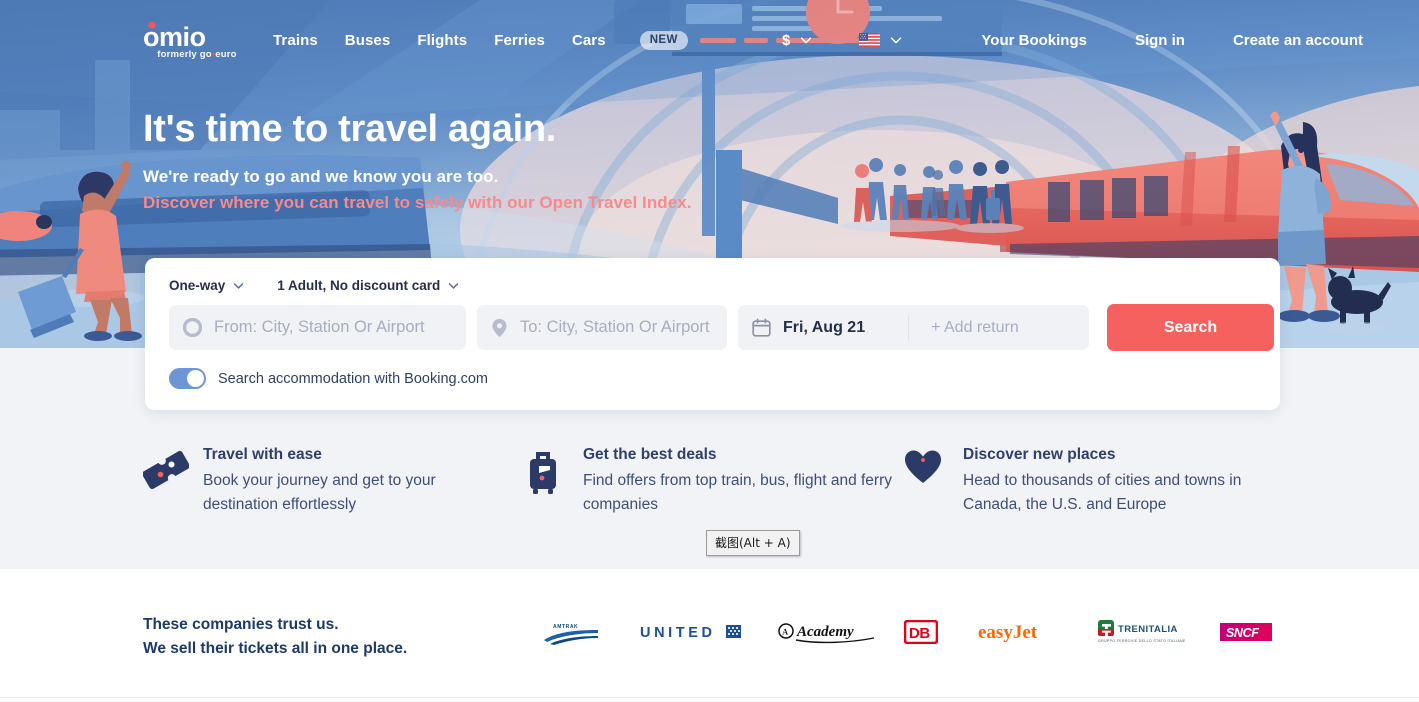 The height and width of the screenshot is (702, 1419). What do you see at coordinates (913, 327) in the screenshot?
I see `date-field: Fri, Aug 21 + Add return` at bounding box center [913, 327].